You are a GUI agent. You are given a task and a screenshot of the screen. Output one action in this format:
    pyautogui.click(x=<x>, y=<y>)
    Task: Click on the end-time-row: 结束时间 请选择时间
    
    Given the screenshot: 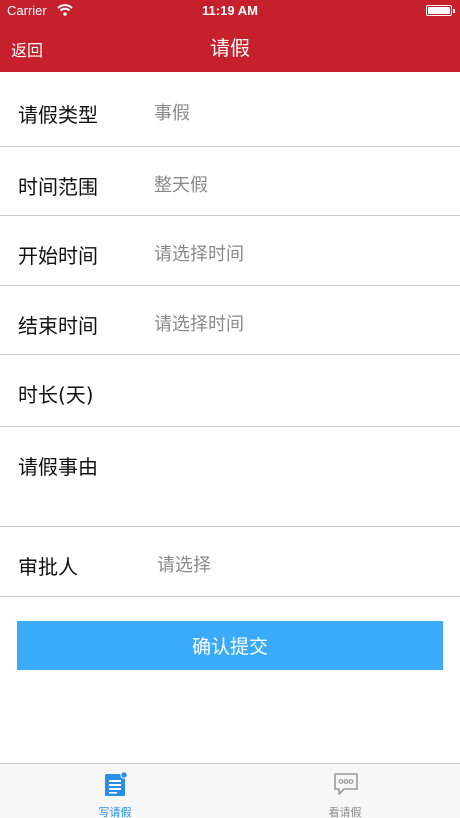 What is the action you would take?
    pyautogui.click(x=230, y=320)
    